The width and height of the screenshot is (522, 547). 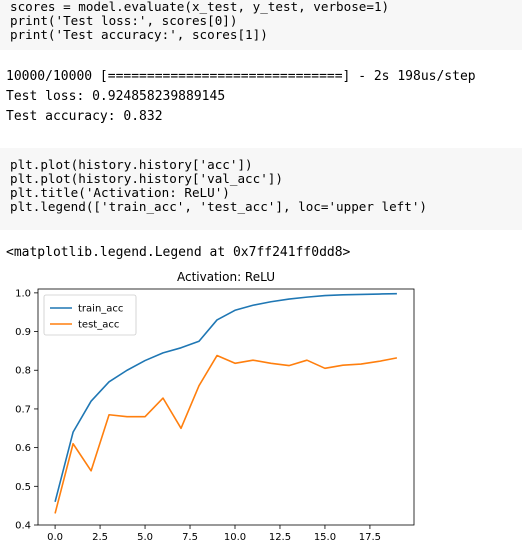 I want to click on x-tick-label: 0.0, so click(x=55, y=537).